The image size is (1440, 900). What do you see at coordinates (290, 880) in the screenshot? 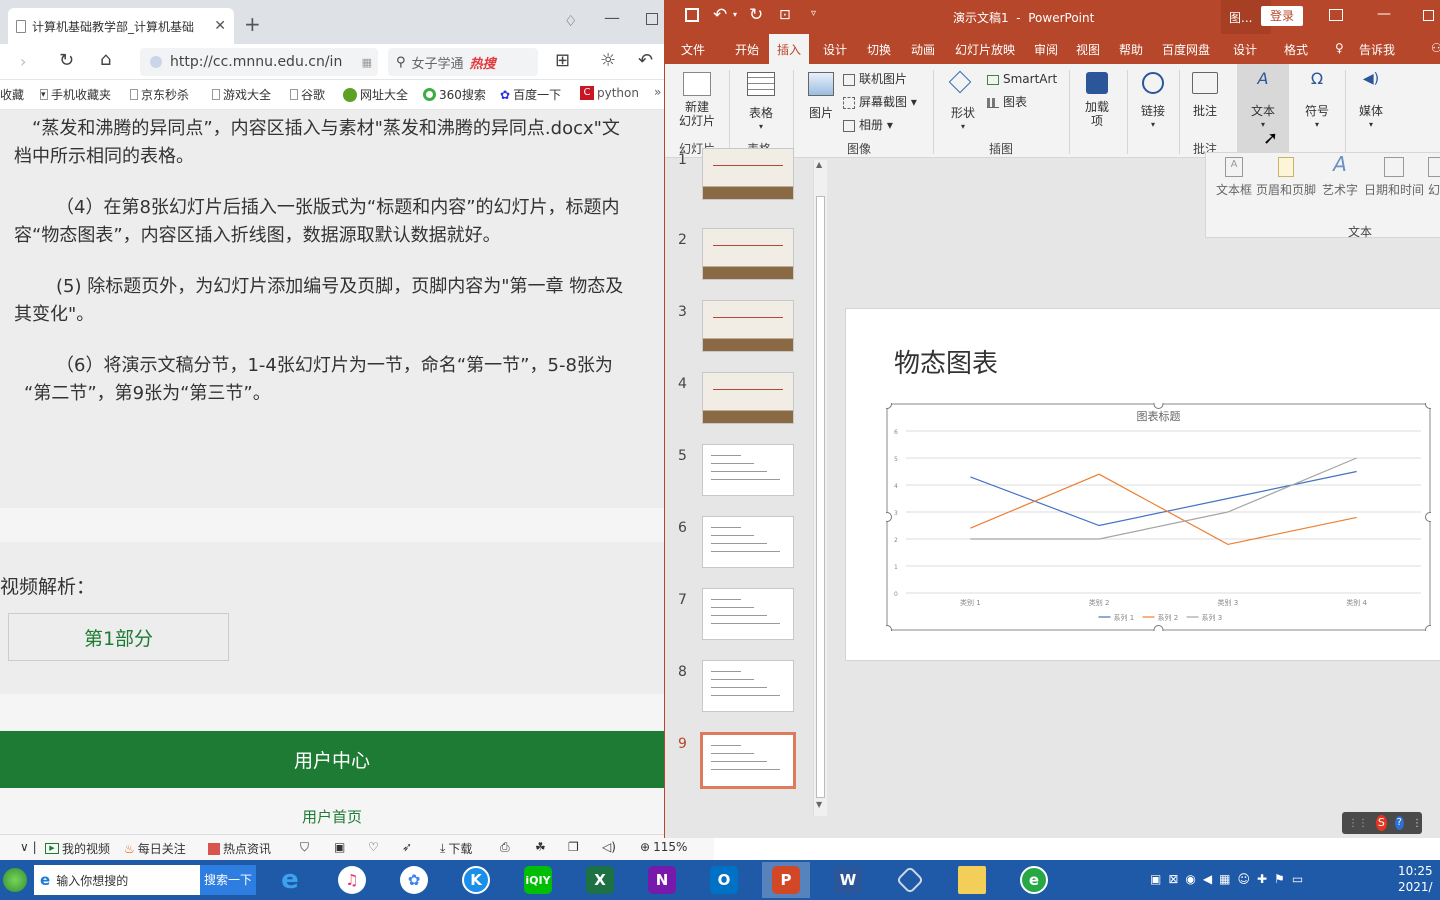
I see `ie-icon: e` at bounding box center [290, 880].